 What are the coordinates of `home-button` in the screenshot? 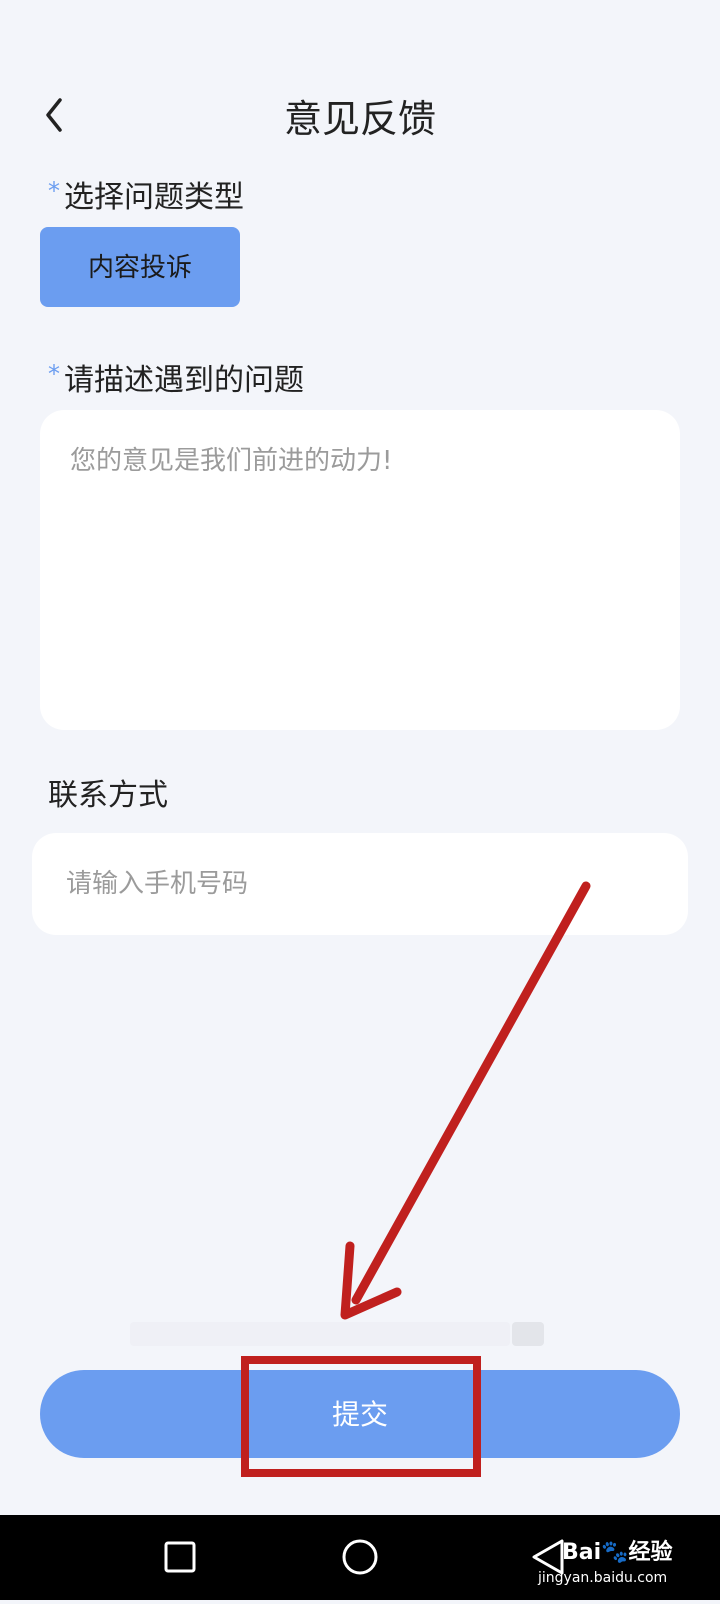 It's located at (360, 1557).